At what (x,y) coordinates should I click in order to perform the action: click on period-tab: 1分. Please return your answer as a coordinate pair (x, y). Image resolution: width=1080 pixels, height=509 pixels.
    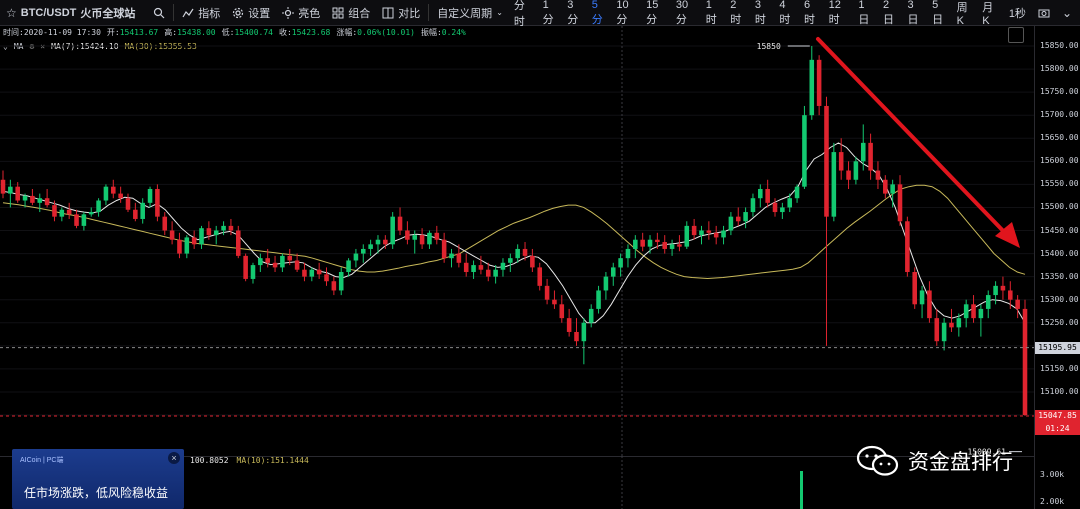
    Looking at the image, I should click on (550, 13).